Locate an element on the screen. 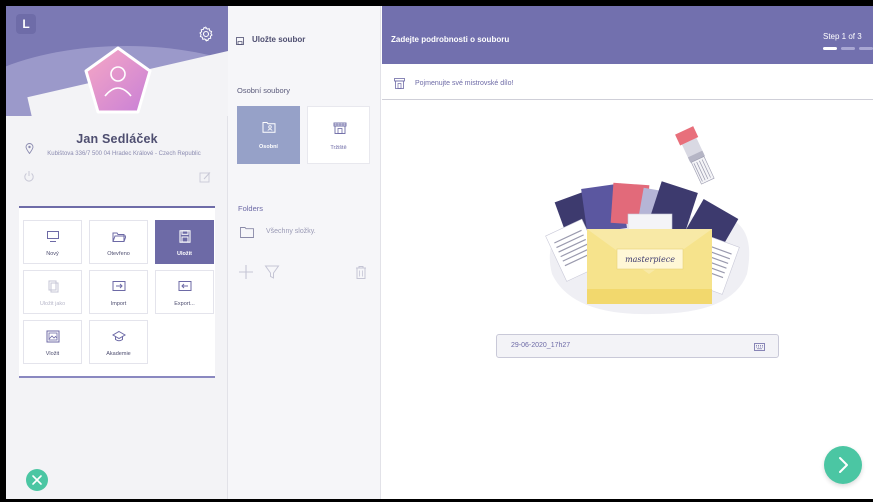 This screenshot has height=502, width=873. divider is located at coordinates (627, 99).